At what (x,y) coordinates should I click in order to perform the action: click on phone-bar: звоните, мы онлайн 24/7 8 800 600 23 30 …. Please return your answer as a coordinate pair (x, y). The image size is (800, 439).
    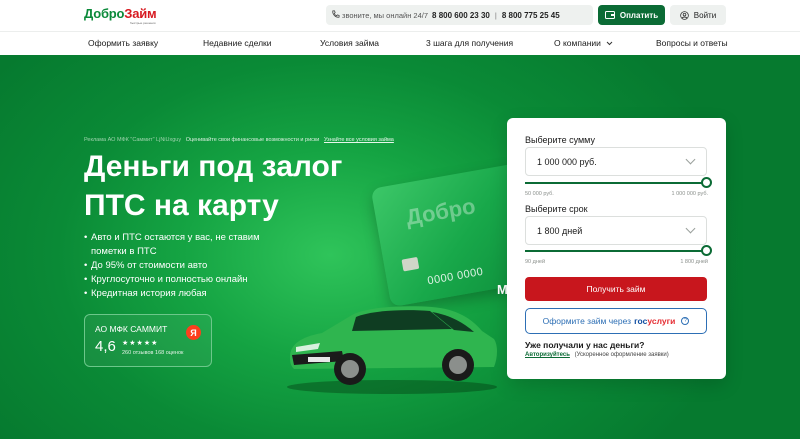
    Looking at the image, I should click on (459, 15).